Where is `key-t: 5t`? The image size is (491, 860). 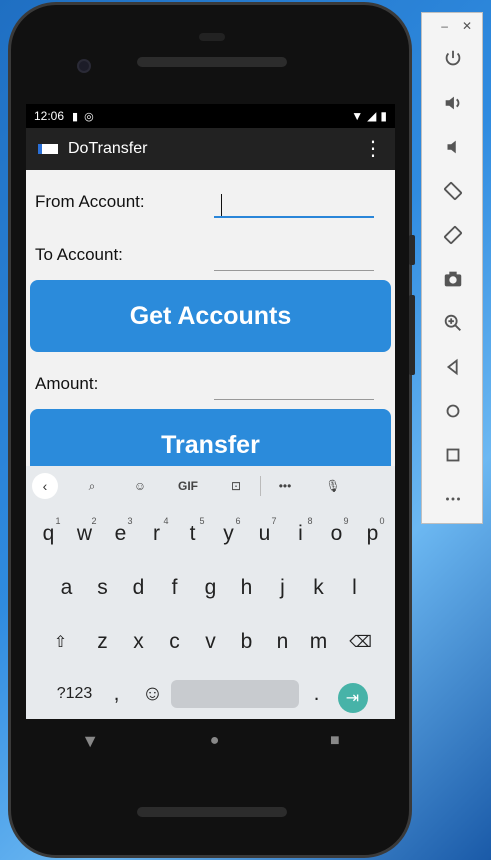 key-t: 5t is located at coordinates (193, 534).